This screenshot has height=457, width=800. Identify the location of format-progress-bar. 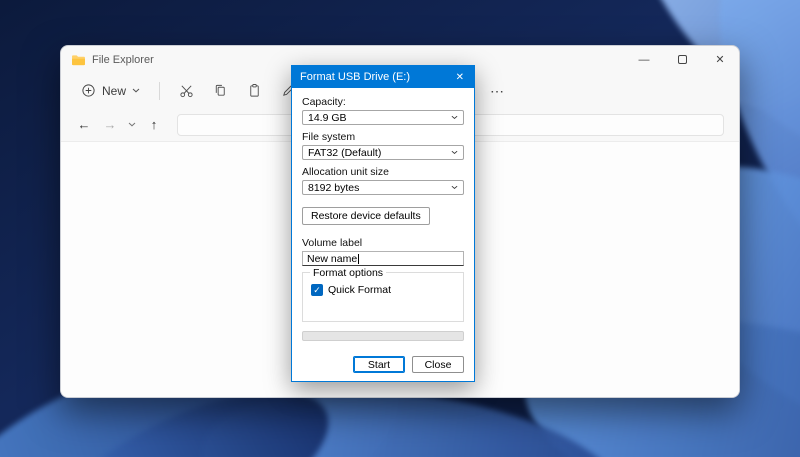
(383, 336).